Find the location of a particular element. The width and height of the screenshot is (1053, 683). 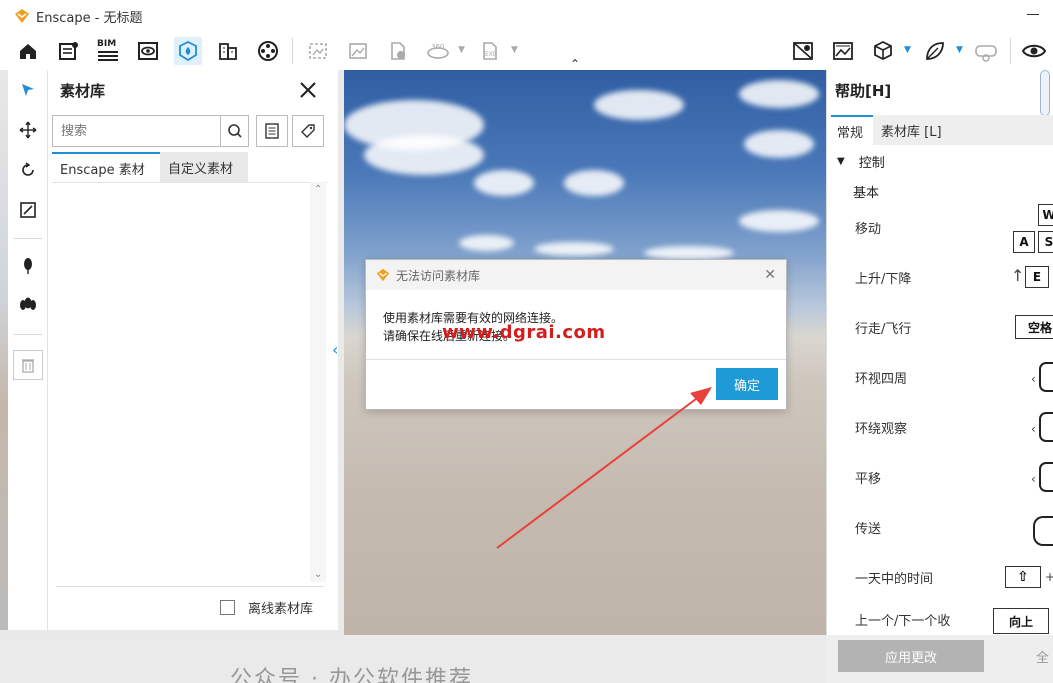

cube-dropdown-caret-icon: ▼ is located at coordinates (907, 50).